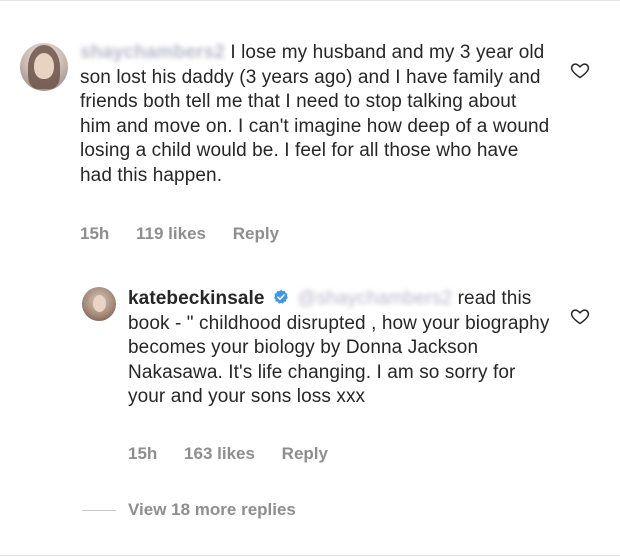 The image size is (620, 556). Describe the element at coordinates (212, 509) in the screenshot. I see `view-more-replies-label: View 18 more replies` at that location.